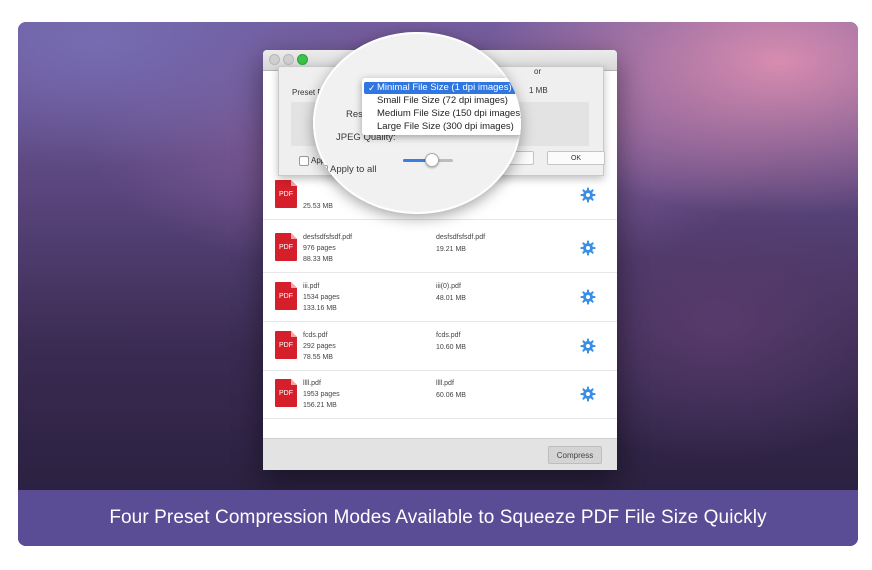 This screenshot has height=570, width=872. What do you see at coordinates (441, 127) in the screenshot?
I see `preset-option-large: Large File Size (300 dpi images)` at bounding box center [441, 127].